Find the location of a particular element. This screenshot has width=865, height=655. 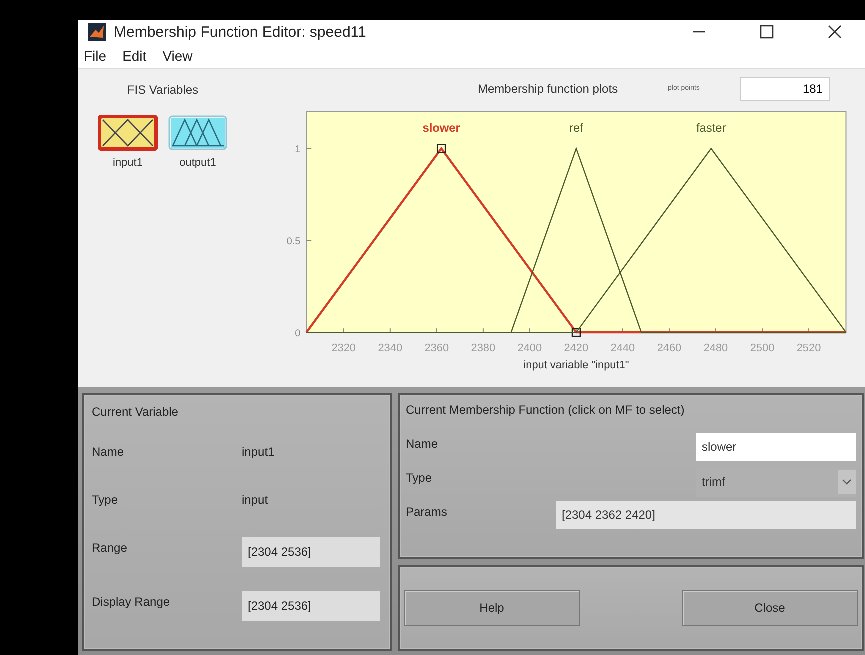

field-label: Range is located at coordinates (110, 548).